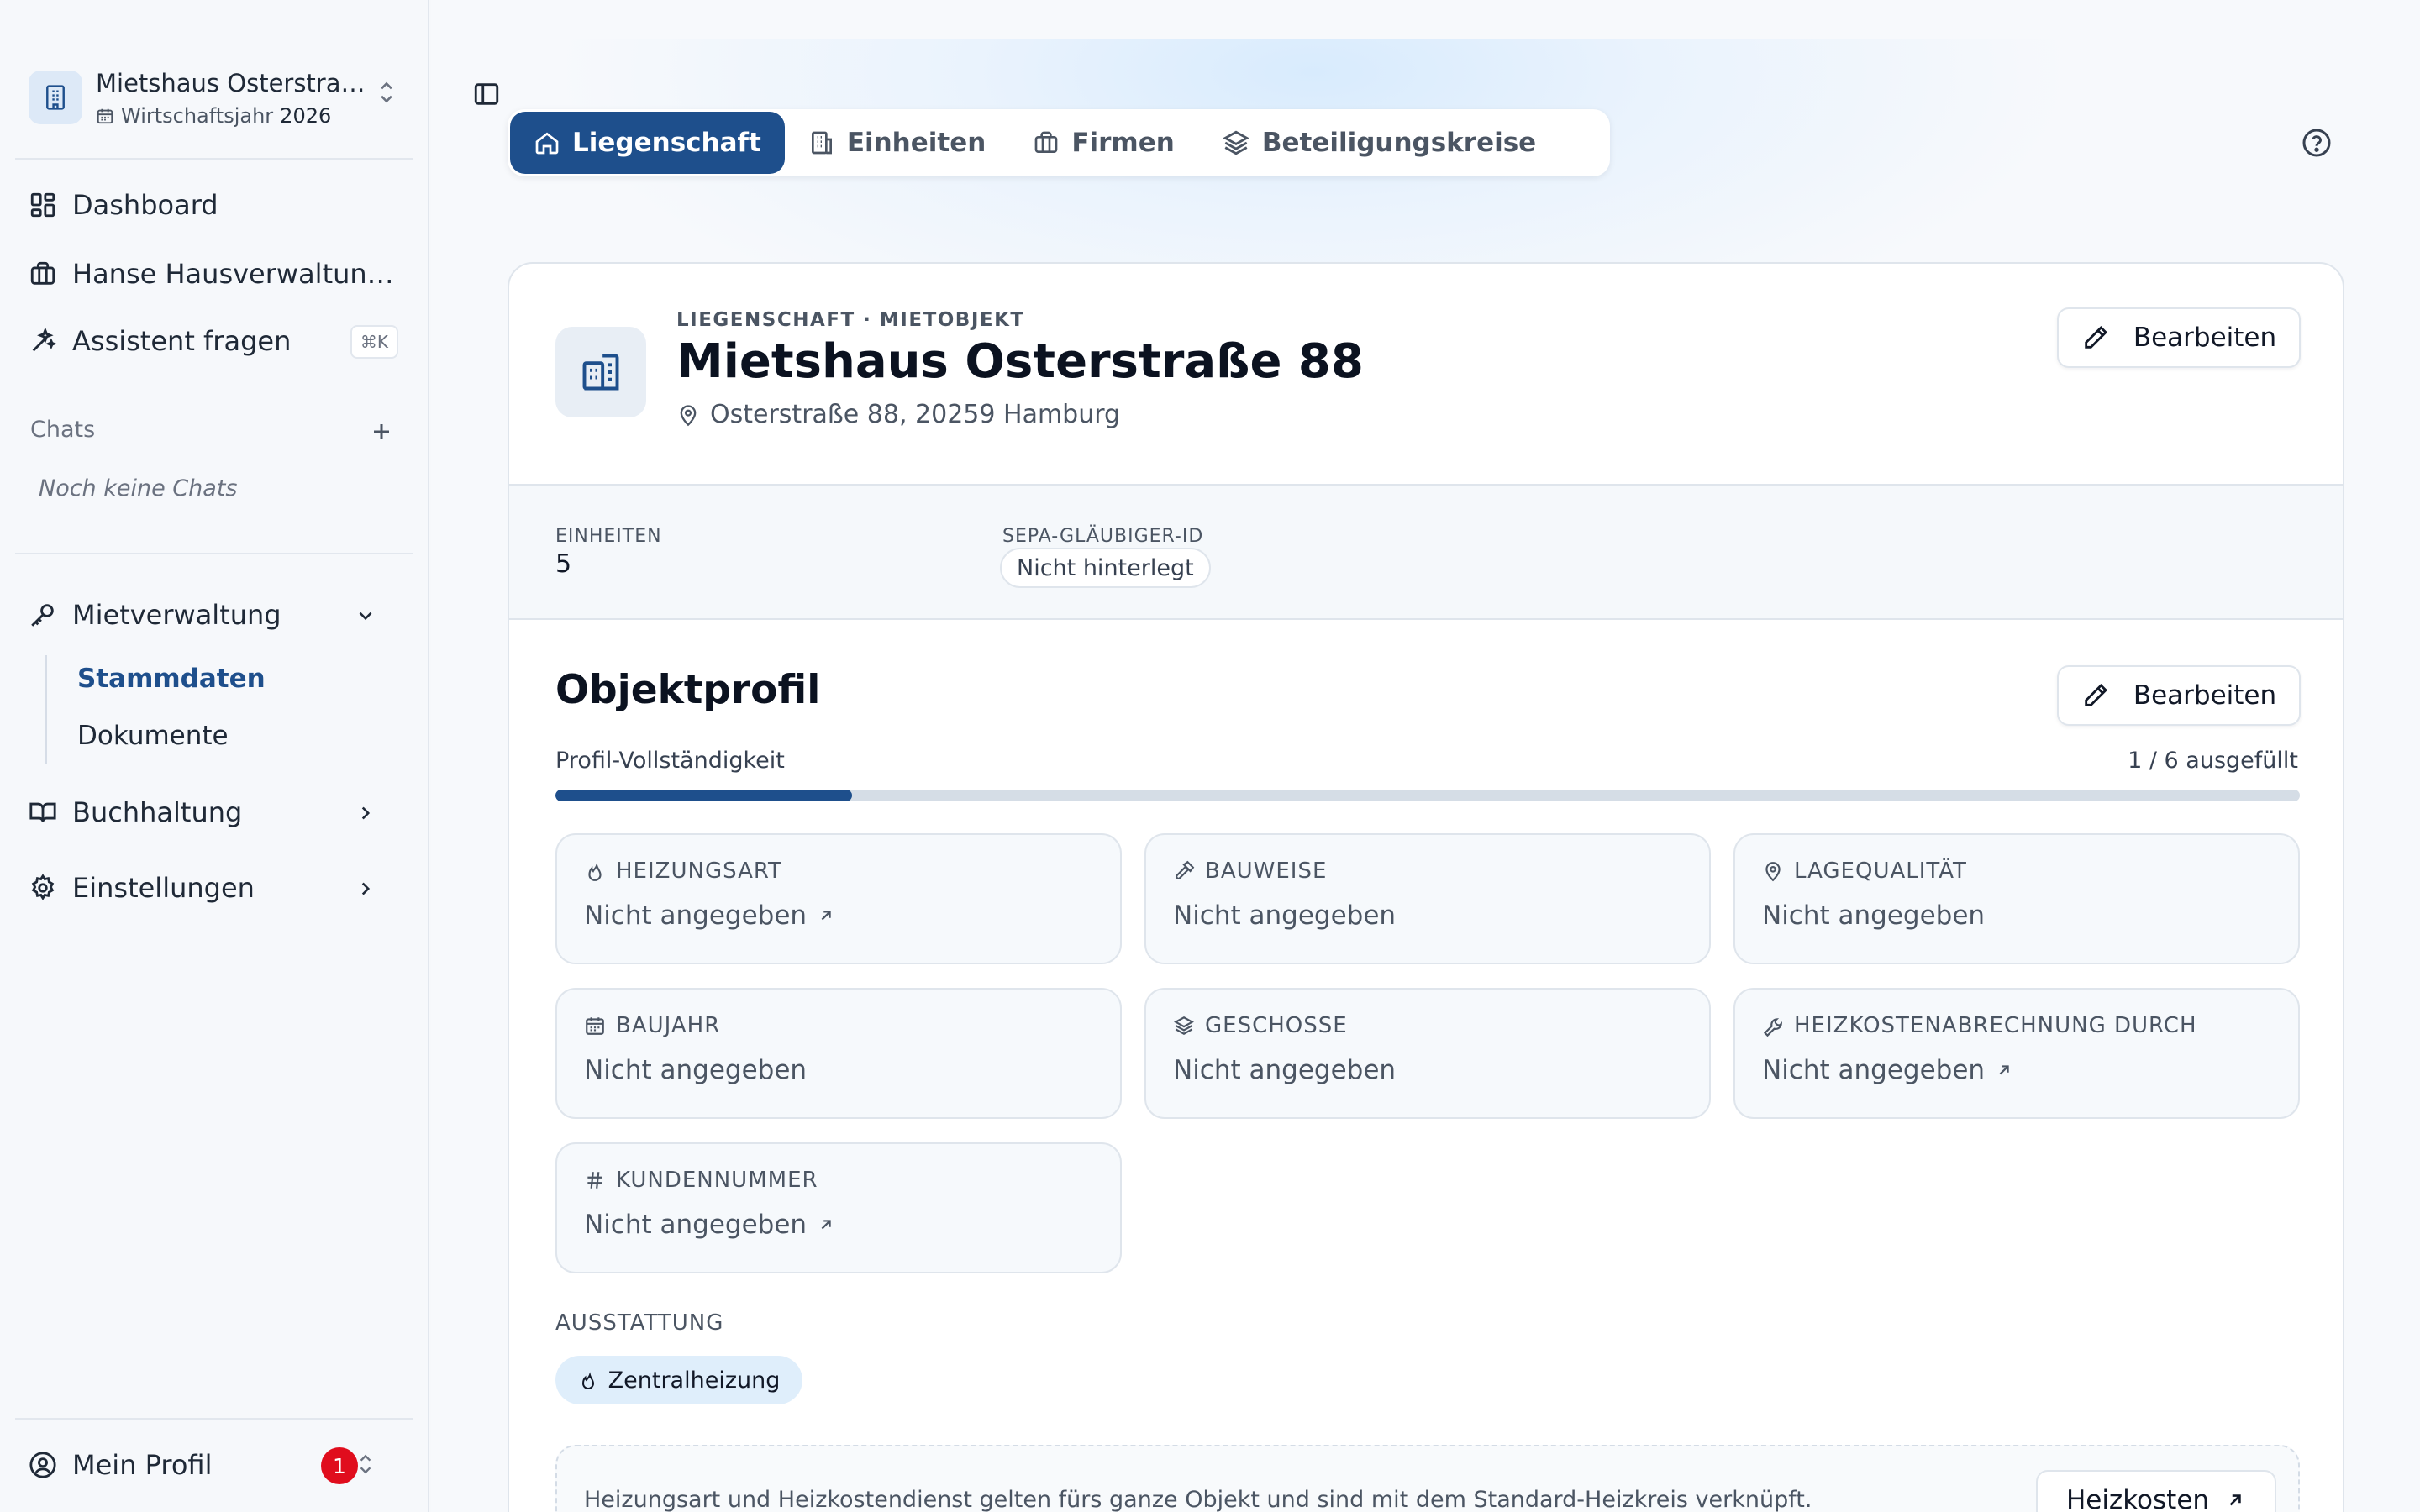  I want to click on dashboard-icon, so click(42, 205).